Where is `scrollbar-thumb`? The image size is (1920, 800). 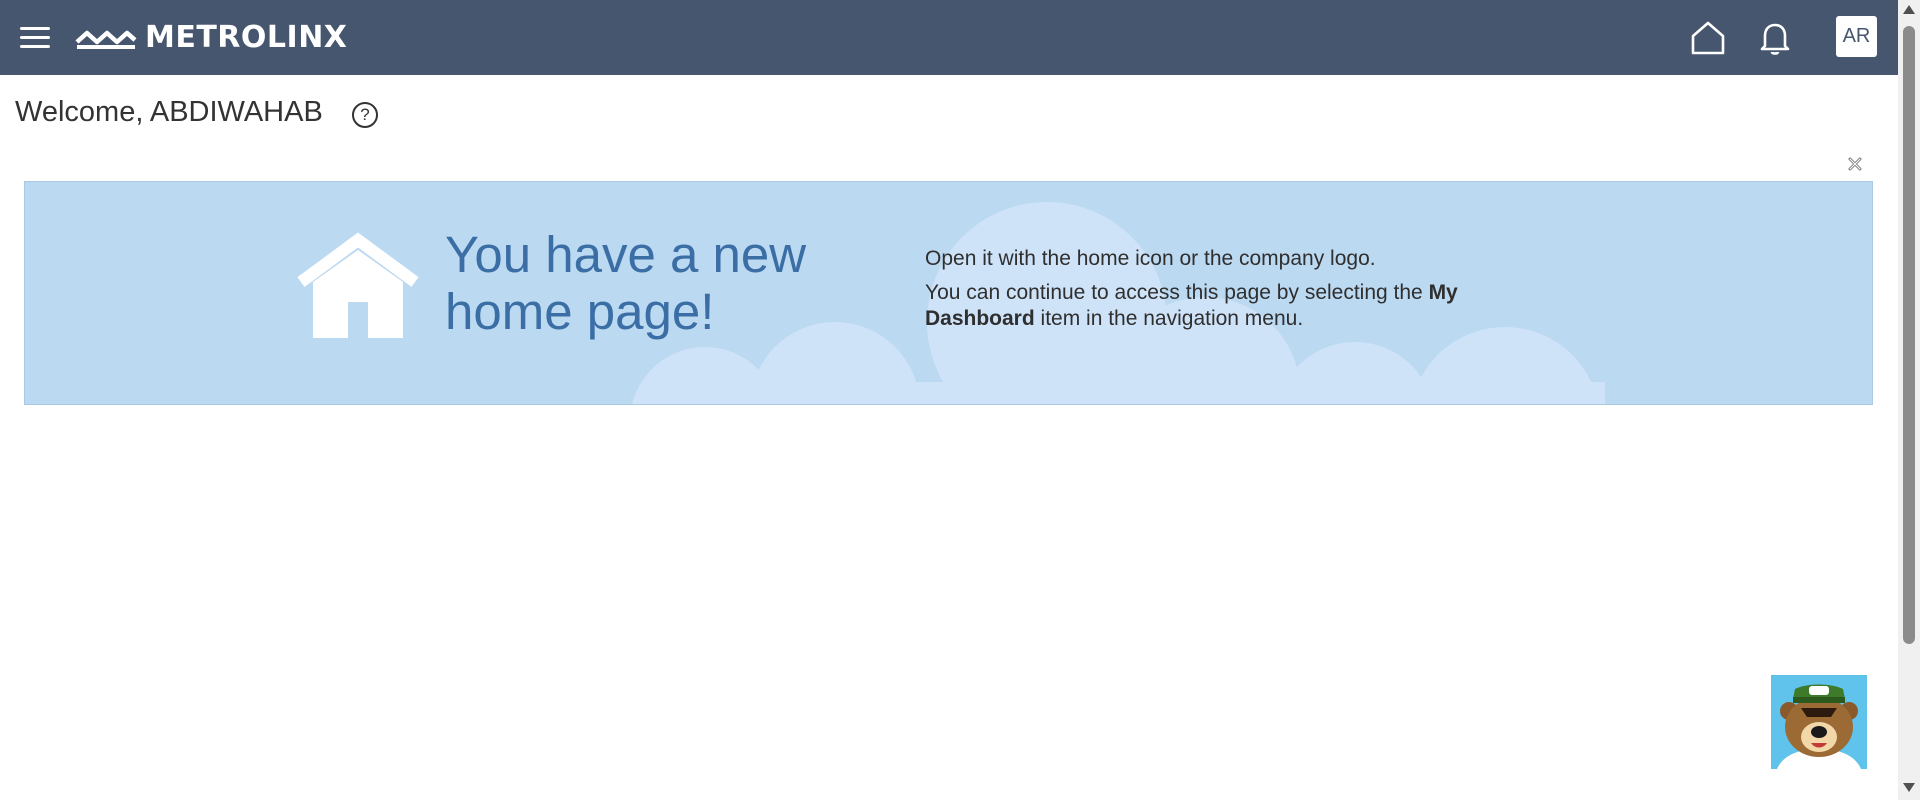 scrollbar-thumb is located at coordinates (1909, 335).